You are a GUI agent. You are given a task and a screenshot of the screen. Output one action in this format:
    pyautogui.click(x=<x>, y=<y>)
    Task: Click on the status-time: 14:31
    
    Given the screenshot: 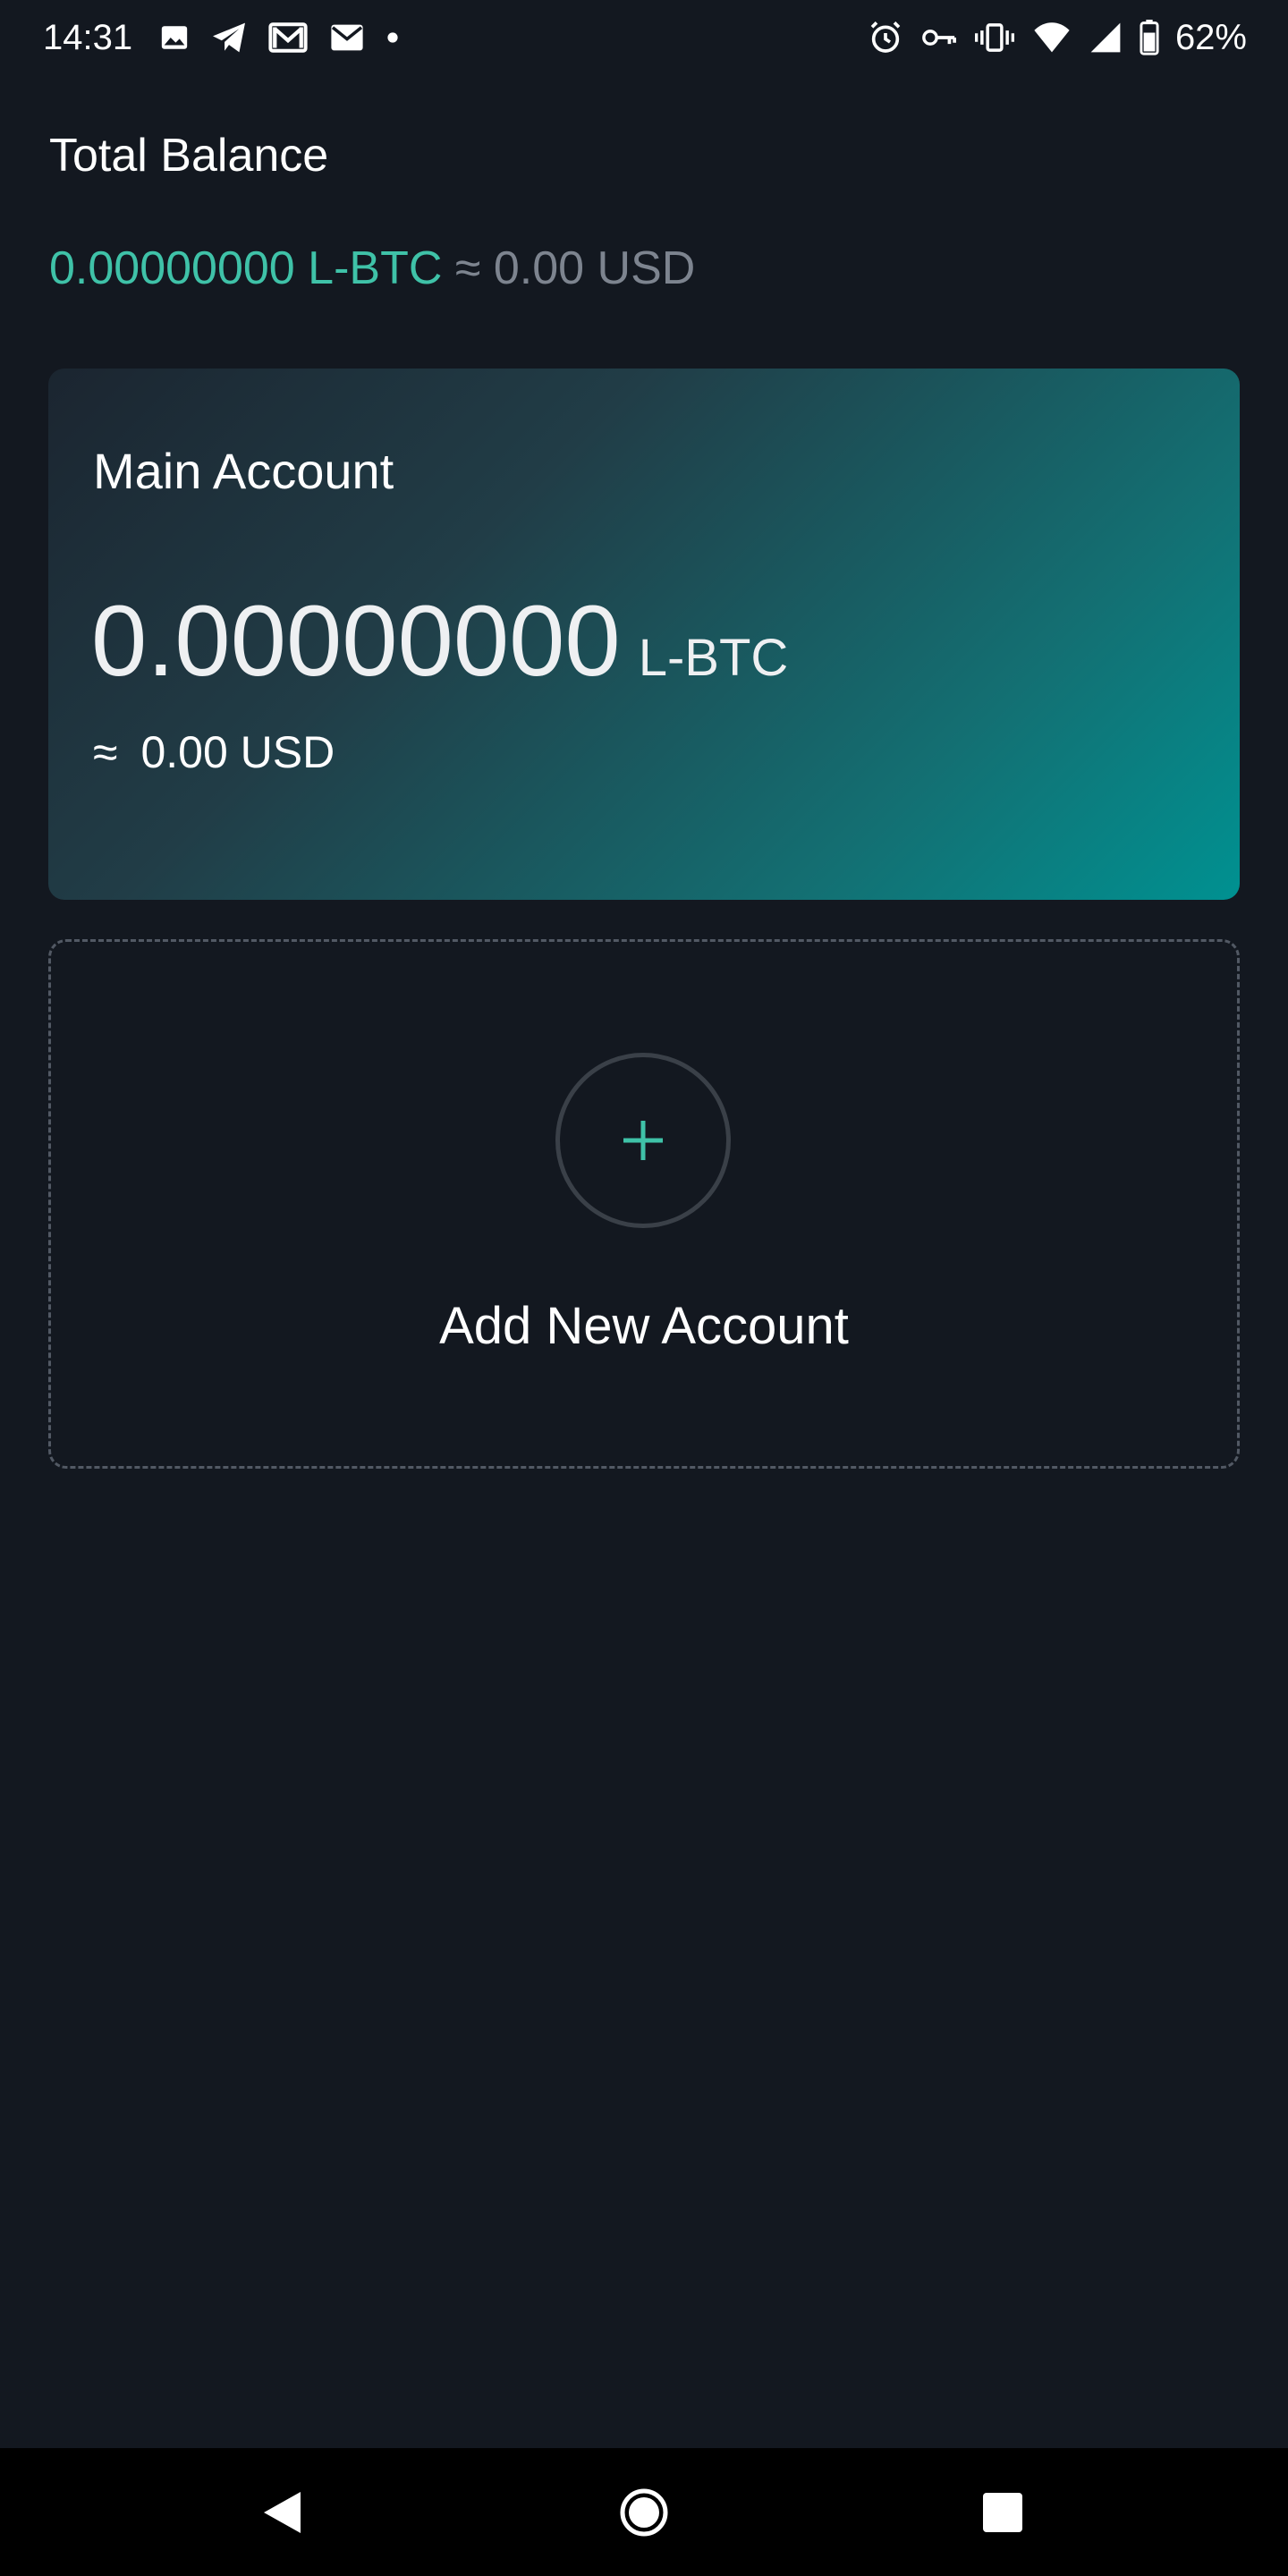 What is the action you would take?
    pyautogui.click(x=88, y=37)
    